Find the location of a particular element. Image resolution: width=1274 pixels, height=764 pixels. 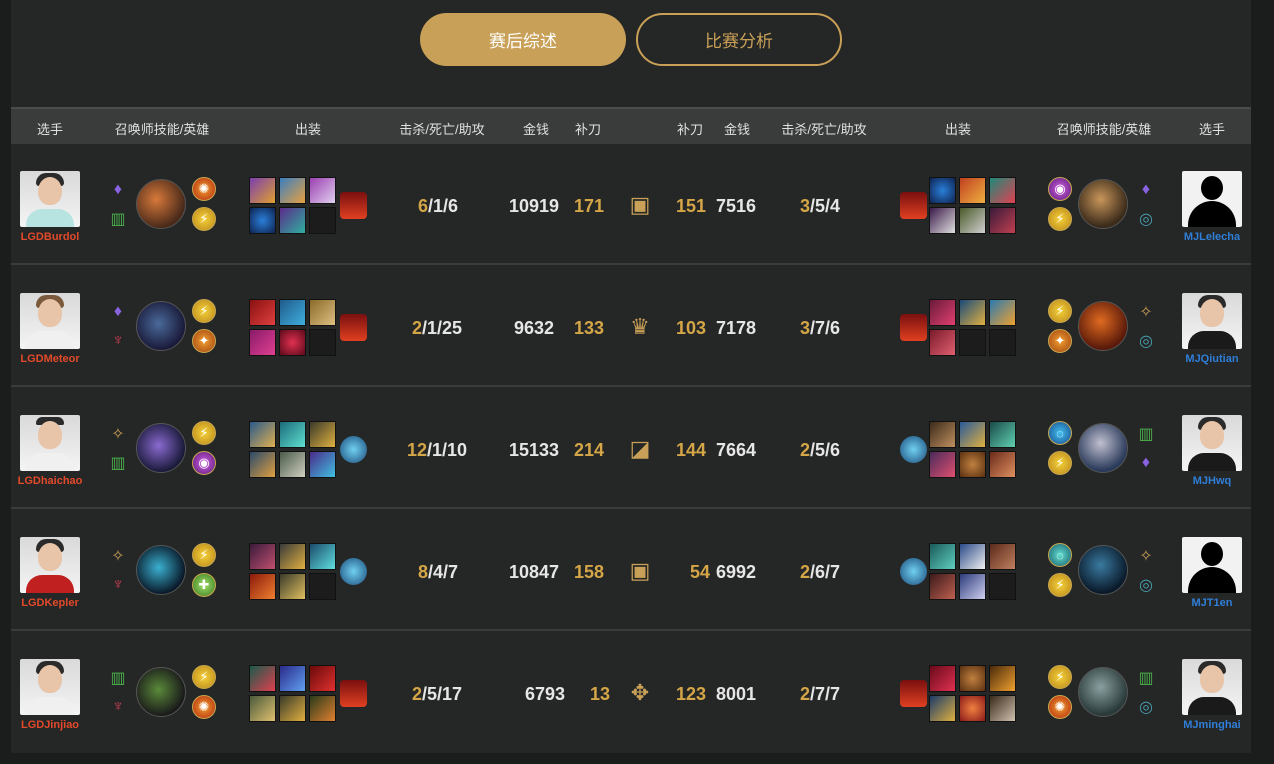

player-name: LGDJinjiao is located at coordinates (50, 725).